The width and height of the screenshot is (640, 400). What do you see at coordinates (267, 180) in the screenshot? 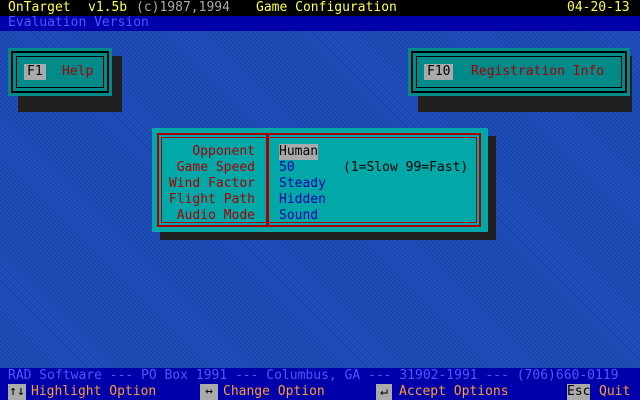
I see `dialog-divider` at bounding box center [267, 180].